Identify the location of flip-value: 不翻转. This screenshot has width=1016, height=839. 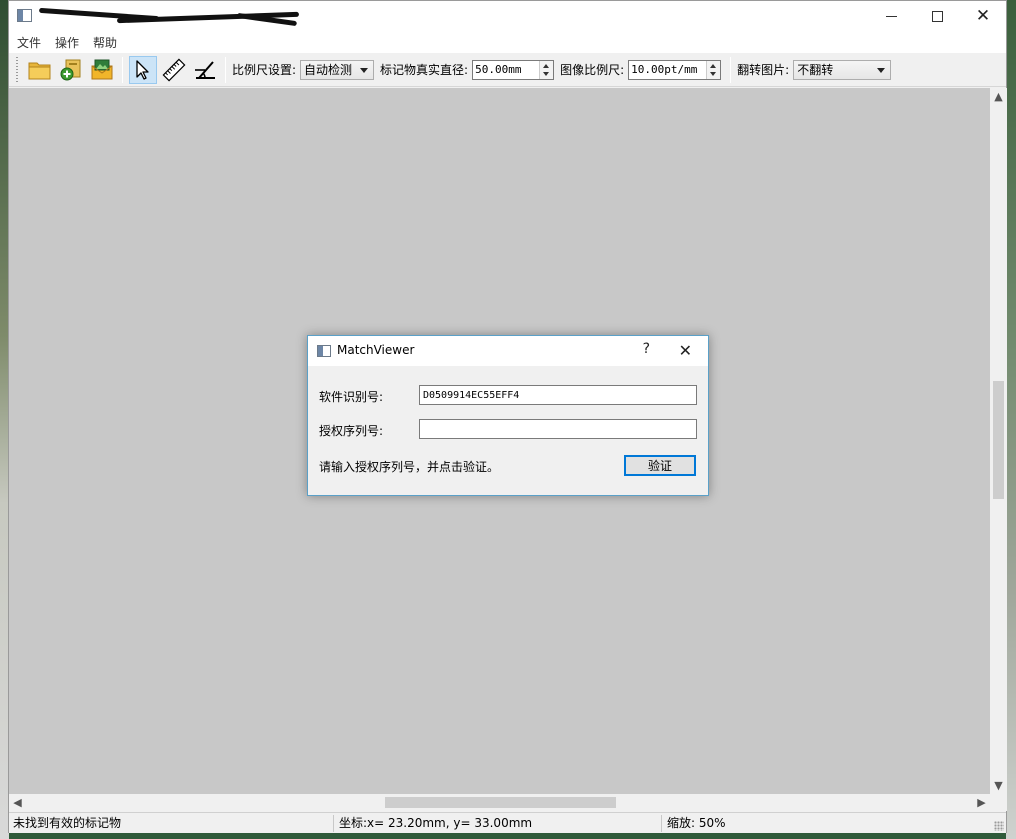
(815, 70).